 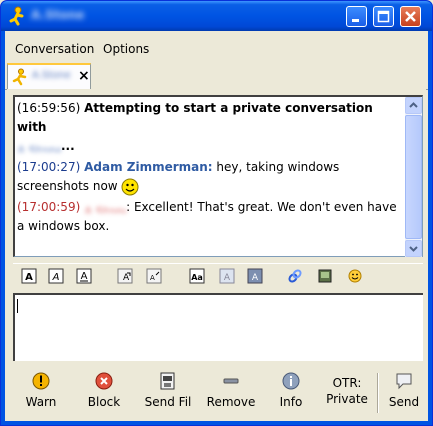 I want to click on grow-font-icon: A, so click(x=125, y=276).